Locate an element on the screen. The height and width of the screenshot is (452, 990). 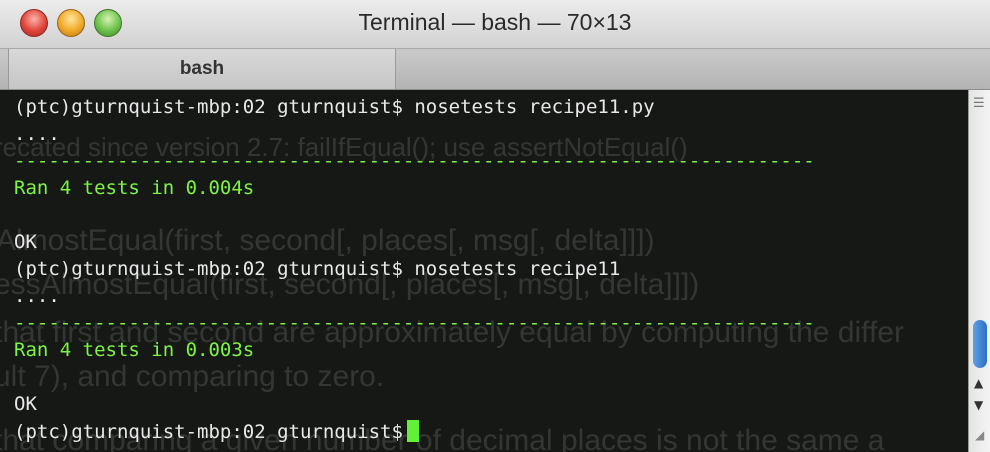
split-pane-handle-icon: ☰ is located at coordinates (979, 103).